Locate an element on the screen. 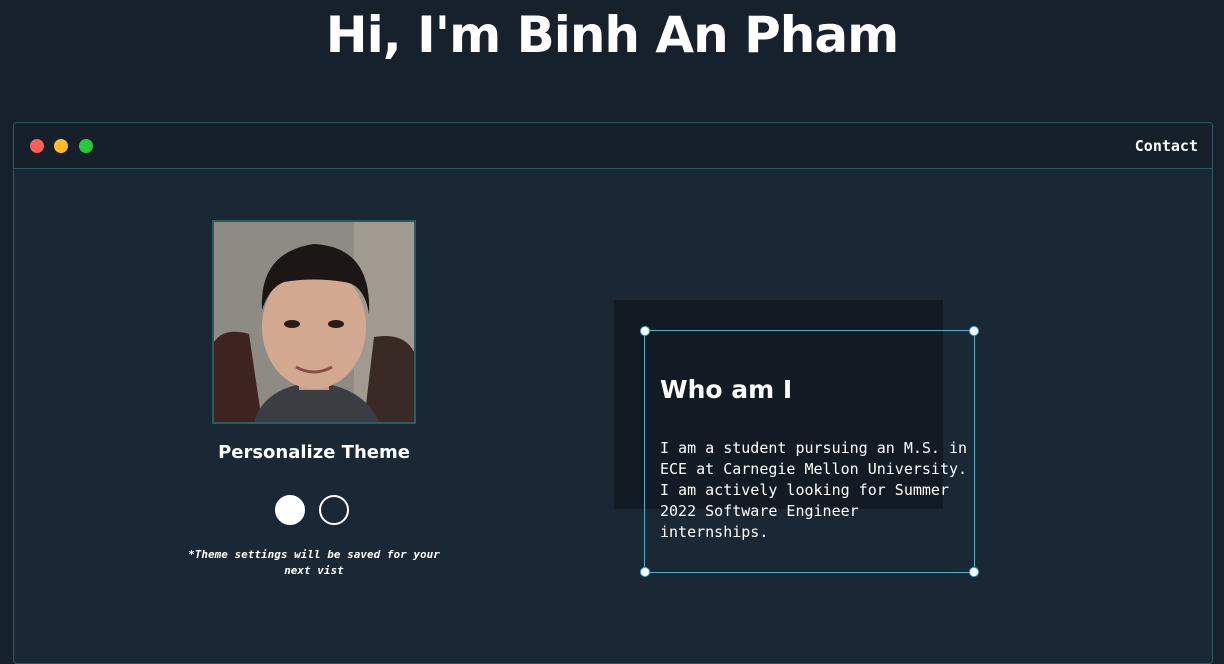 The image size is (1224, 664). resize-handle-bottom-left is located at coordinates (645, 572).